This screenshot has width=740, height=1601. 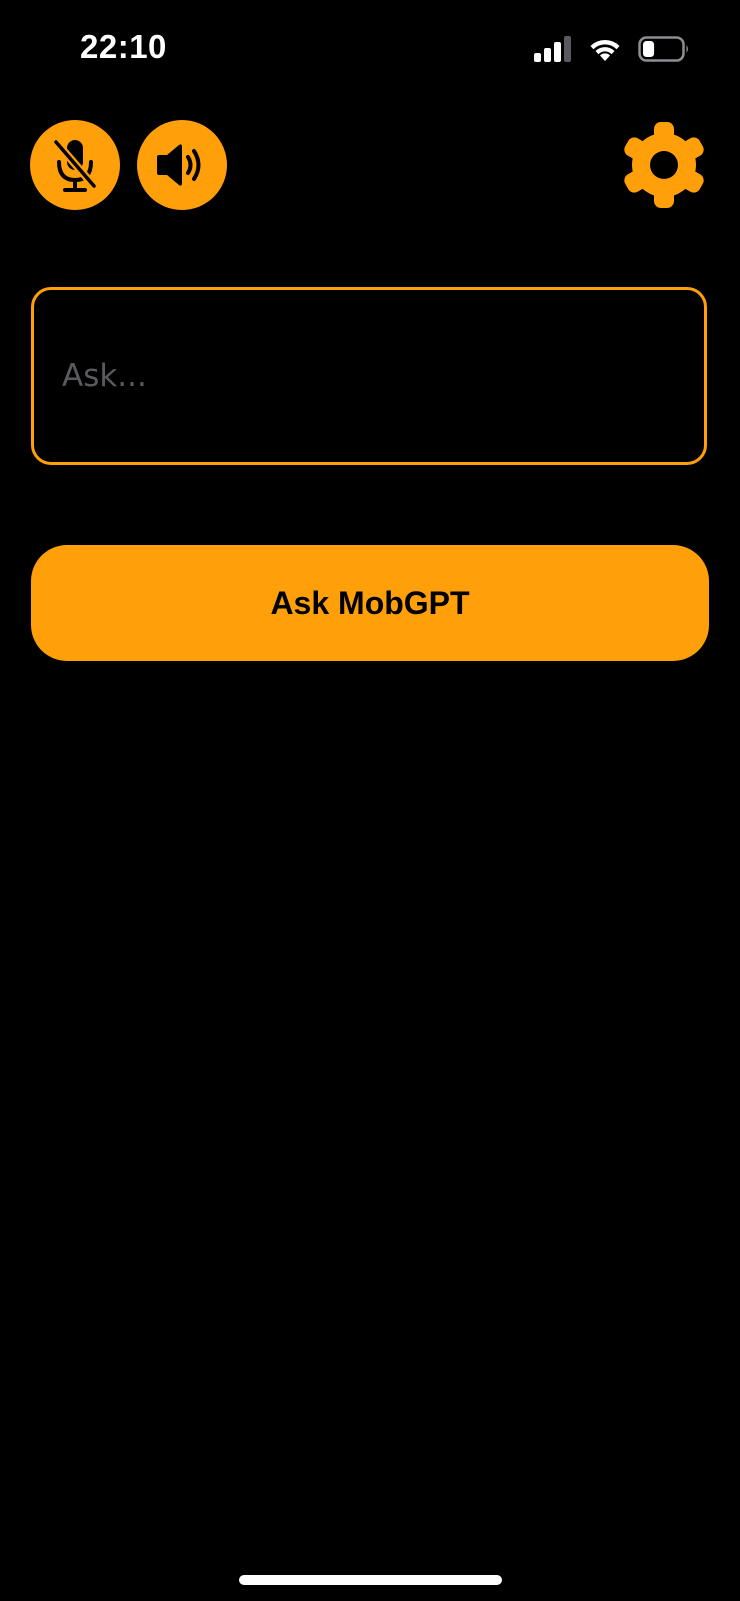 What do you see at coordinates (552, 49) in the screenshot?
I see `cellular-signal-icon` at bounding box center [552, 49].